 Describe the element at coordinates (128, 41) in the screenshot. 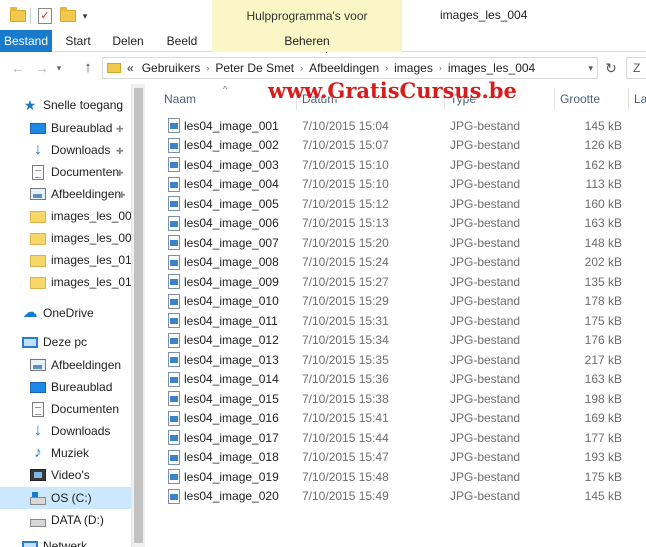

I see `tab-delen: Delen` at that location.